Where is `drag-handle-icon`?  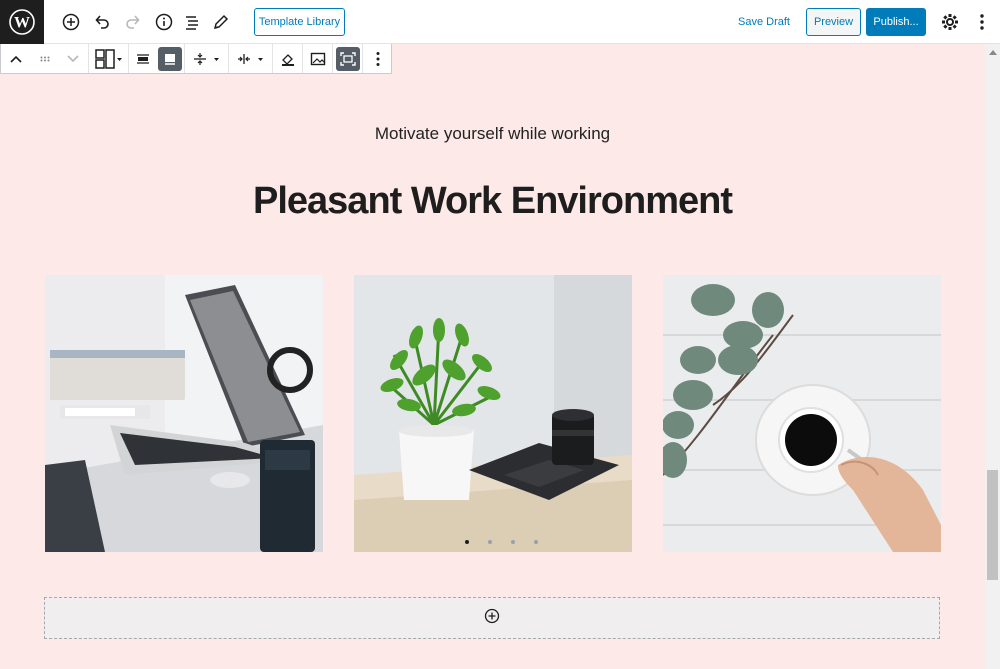 drag-handle-icon is located at coordinates (45, 58).